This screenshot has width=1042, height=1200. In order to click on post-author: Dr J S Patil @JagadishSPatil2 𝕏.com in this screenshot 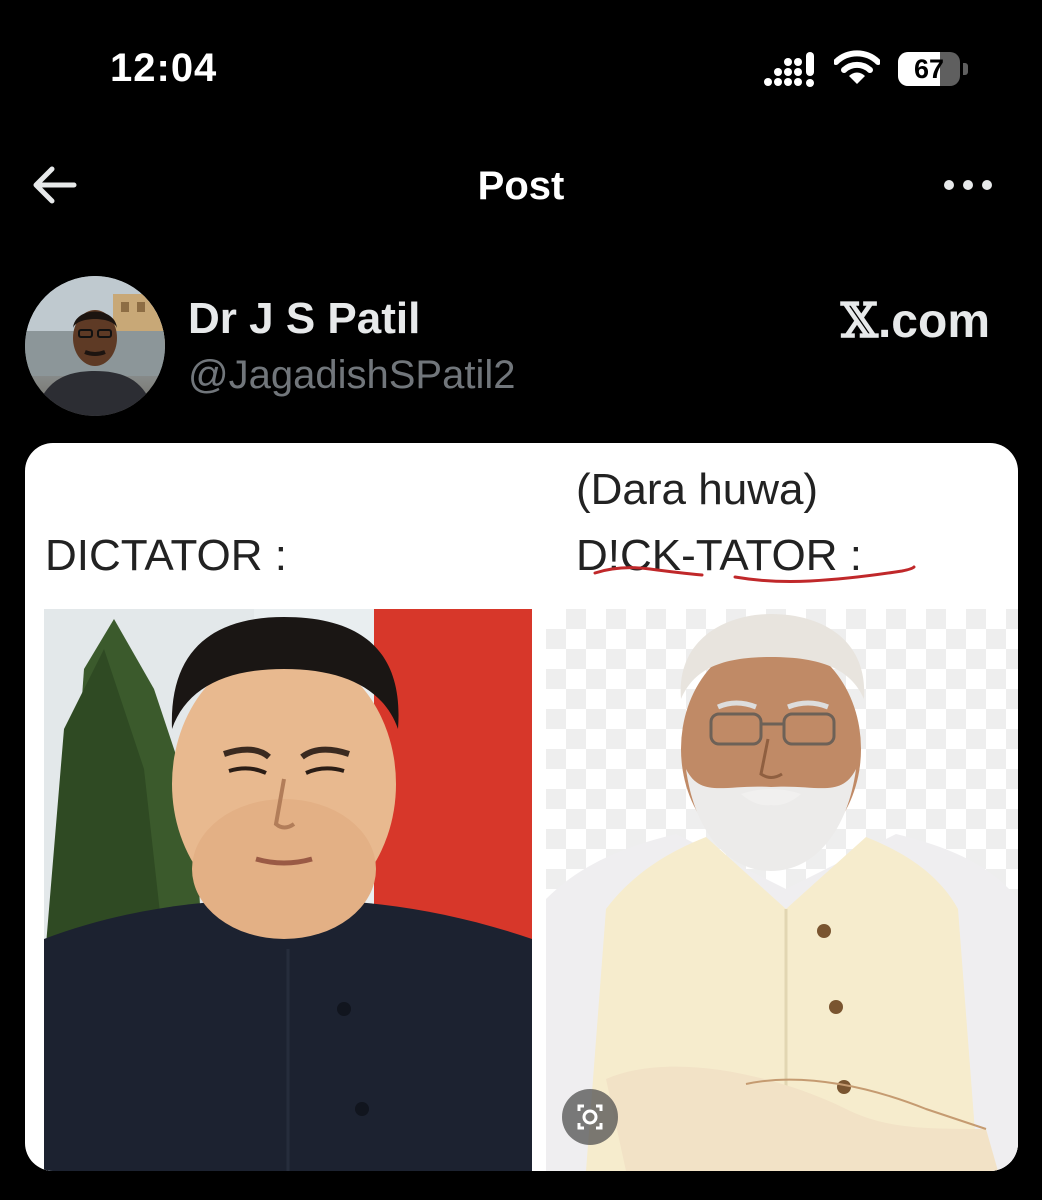, I will do `click(521, 347)`.